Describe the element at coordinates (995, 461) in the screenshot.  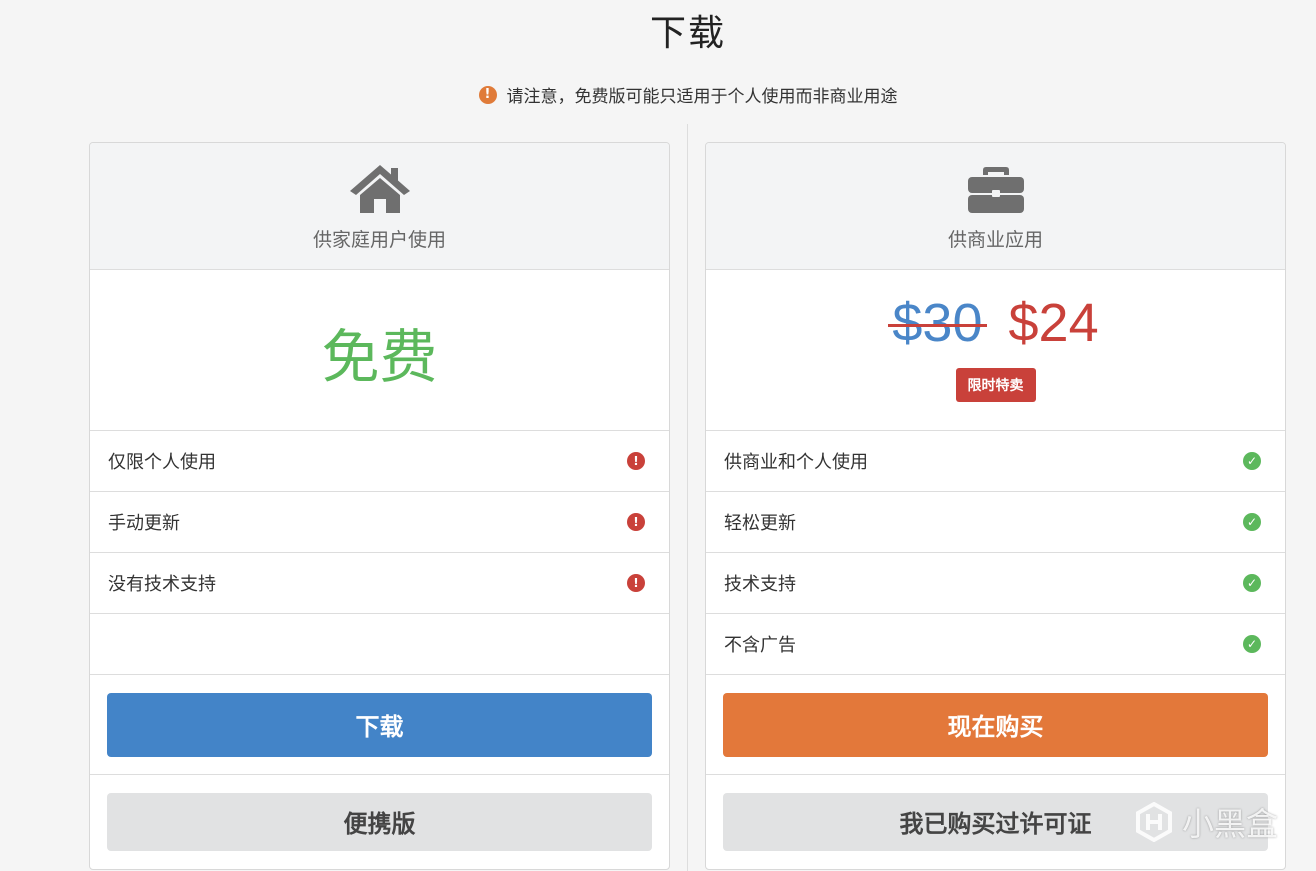
I see `feature-row: 供商业和个人使用 ✓` at that location.